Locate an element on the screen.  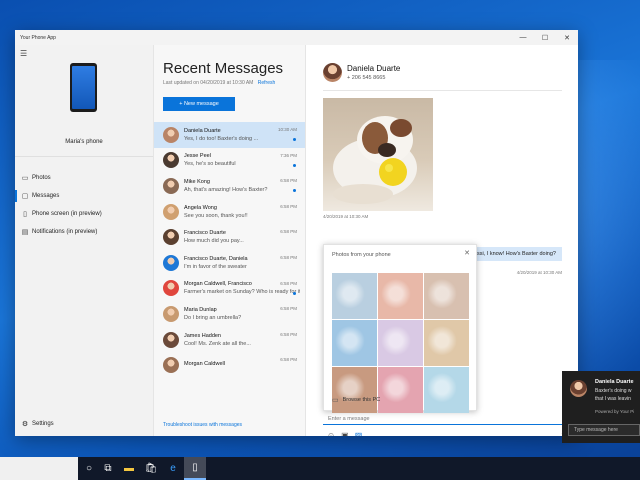
last-updated-text: Last updated on 04/20/2019 at 10:30 AM is located at coordinates (208, 83).